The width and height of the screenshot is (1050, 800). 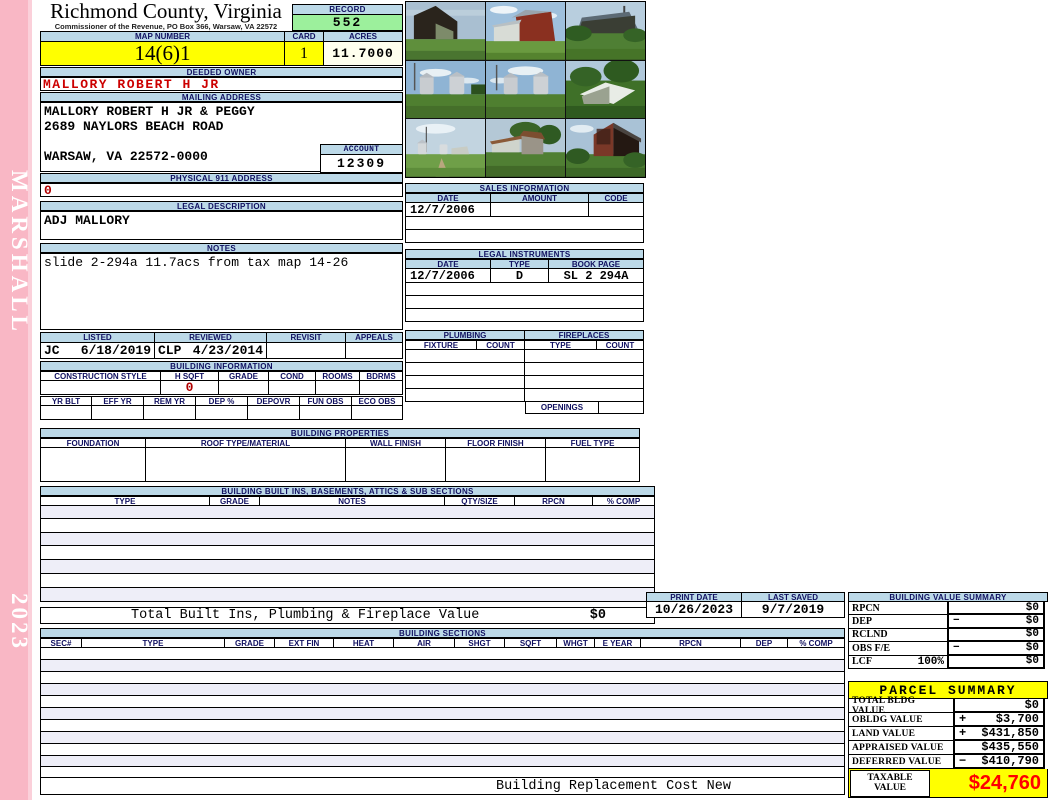 I want to click on hdr-hsqft: H SQFT, so click(x=190, y=376).